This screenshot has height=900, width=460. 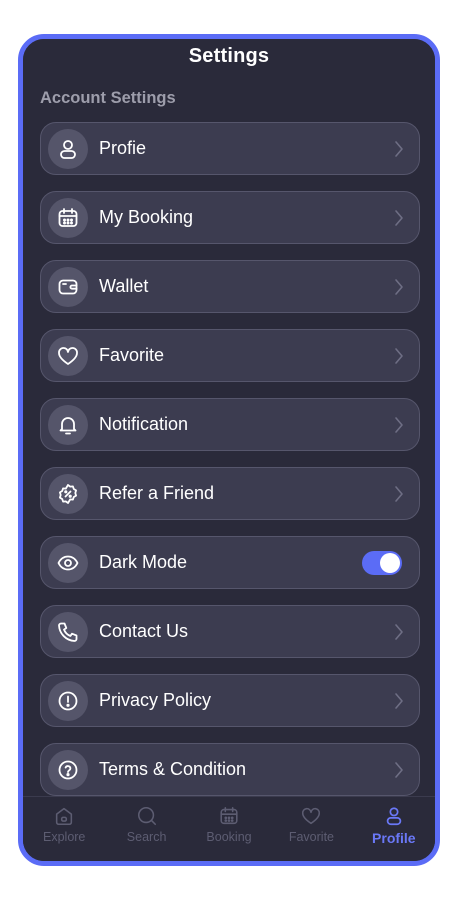 I want to click on phone-icon, so click(x=68, y=631).